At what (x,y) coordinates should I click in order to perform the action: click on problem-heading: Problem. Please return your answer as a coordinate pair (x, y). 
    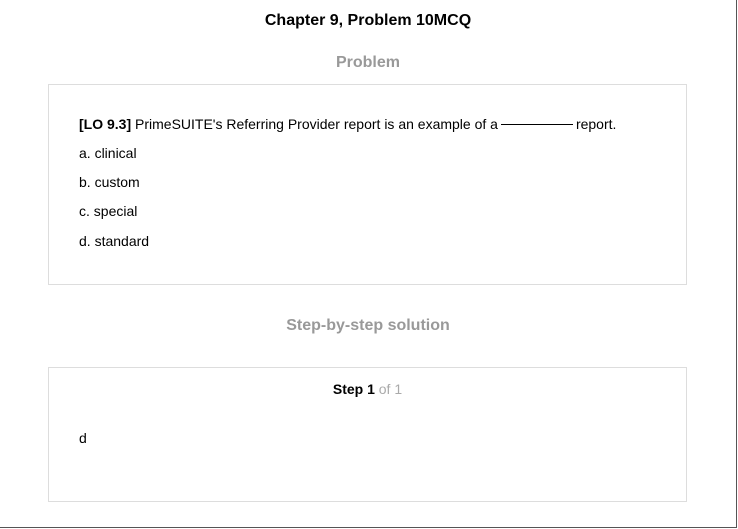
    Looking at the image, I should click on (367, 62).